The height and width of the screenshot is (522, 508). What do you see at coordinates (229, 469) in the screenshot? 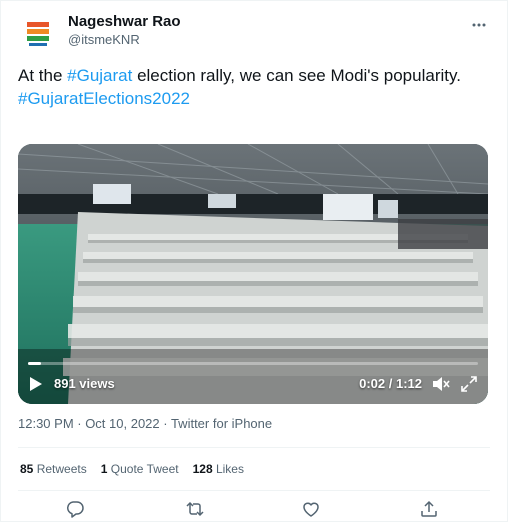
I see `likes-label: Likes` at bounding box center [229, 469].